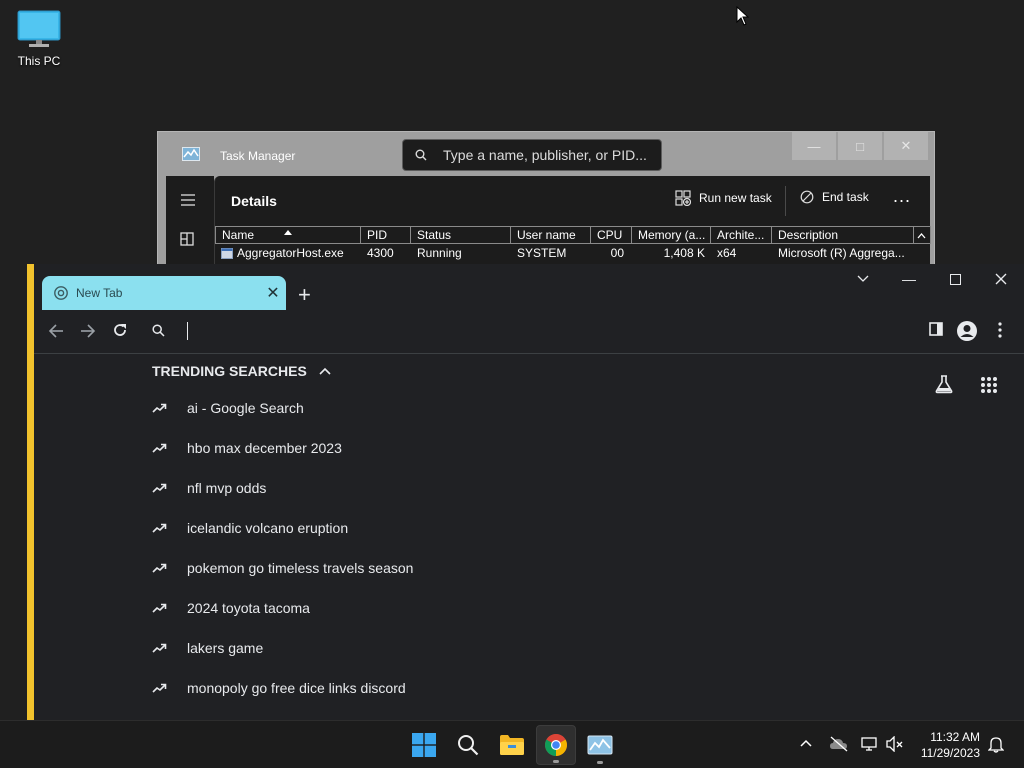 The image size is (1024, 768). I want to click on exe-file-icon, so click(227, 253).